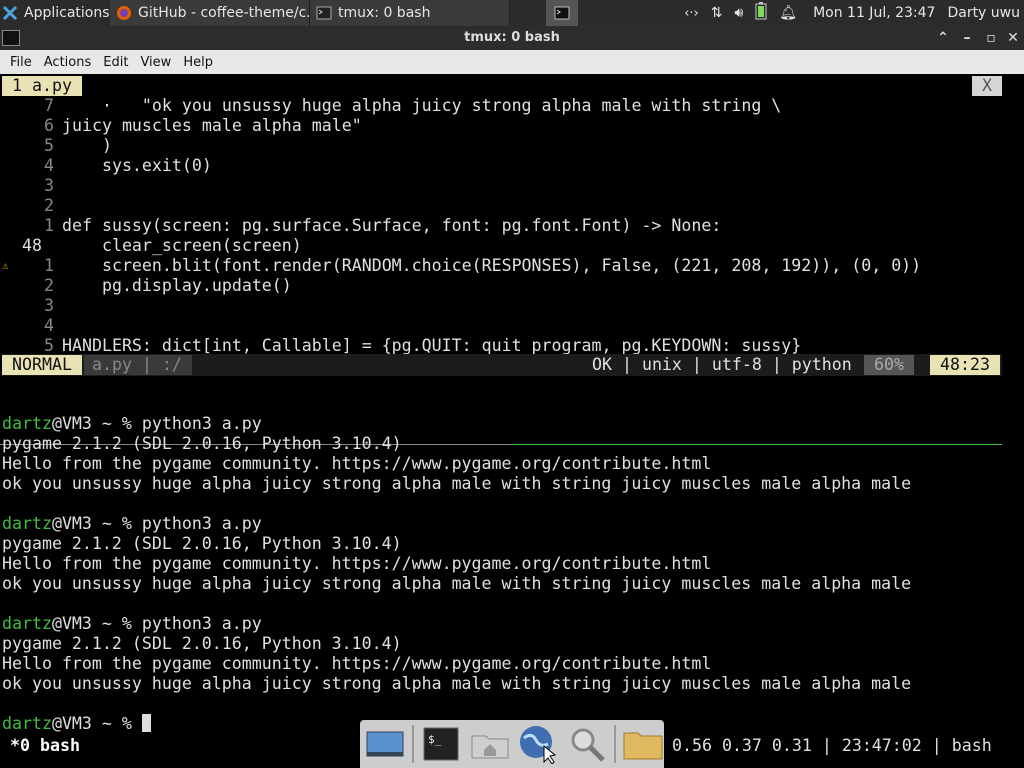 The image size is (1024, 768). I want to click on vim-line: 6 juicy muscles male alpha male", so click(182, 126).